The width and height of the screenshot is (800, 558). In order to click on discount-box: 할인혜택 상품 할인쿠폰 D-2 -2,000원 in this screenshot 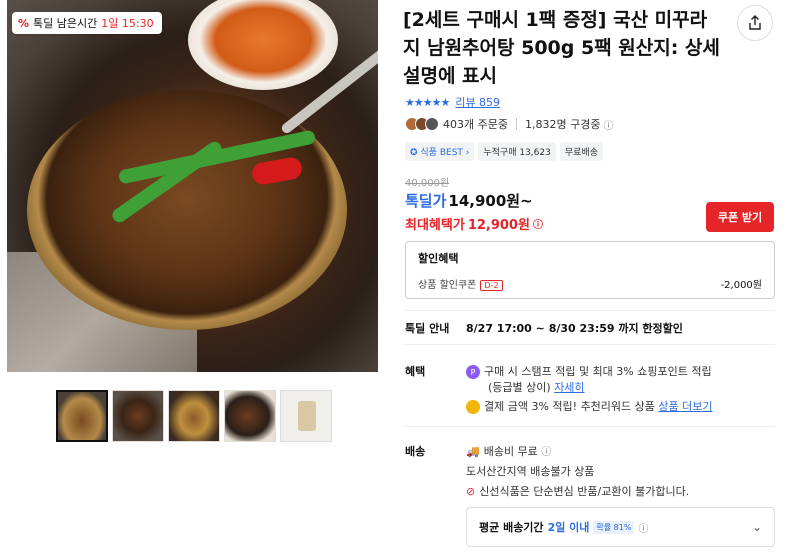, I will do `click(590, 270)`.